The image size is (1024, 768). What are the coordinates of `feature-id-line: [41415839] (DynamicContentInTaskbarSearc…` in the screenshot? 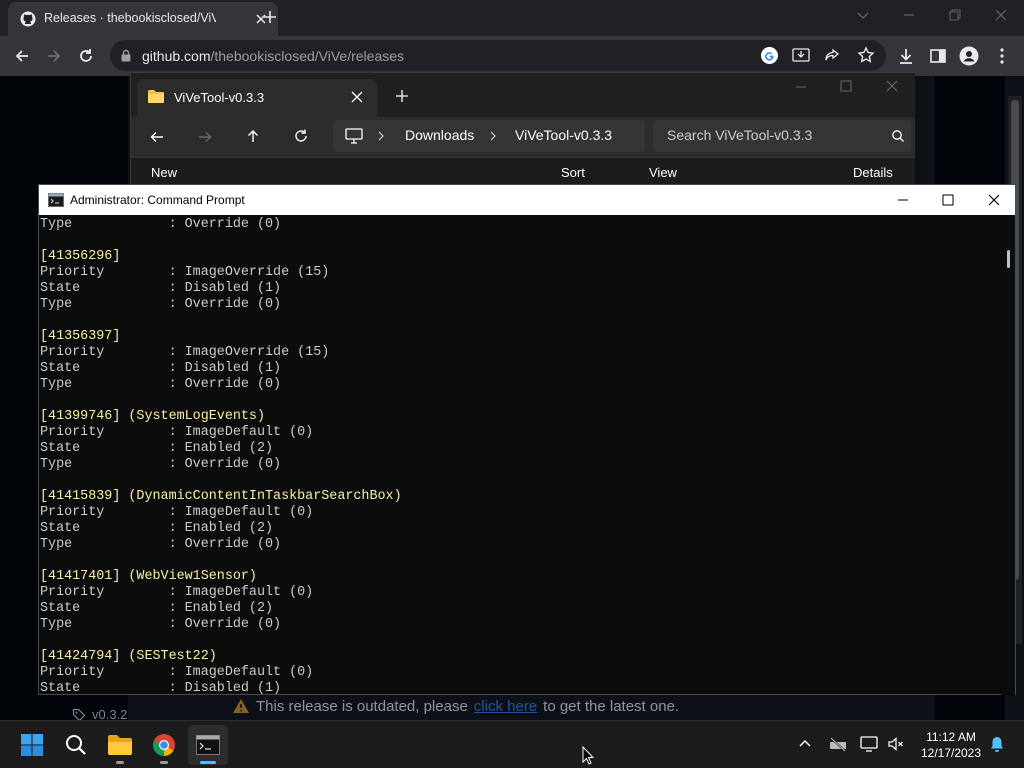 It's located at (221, 496).